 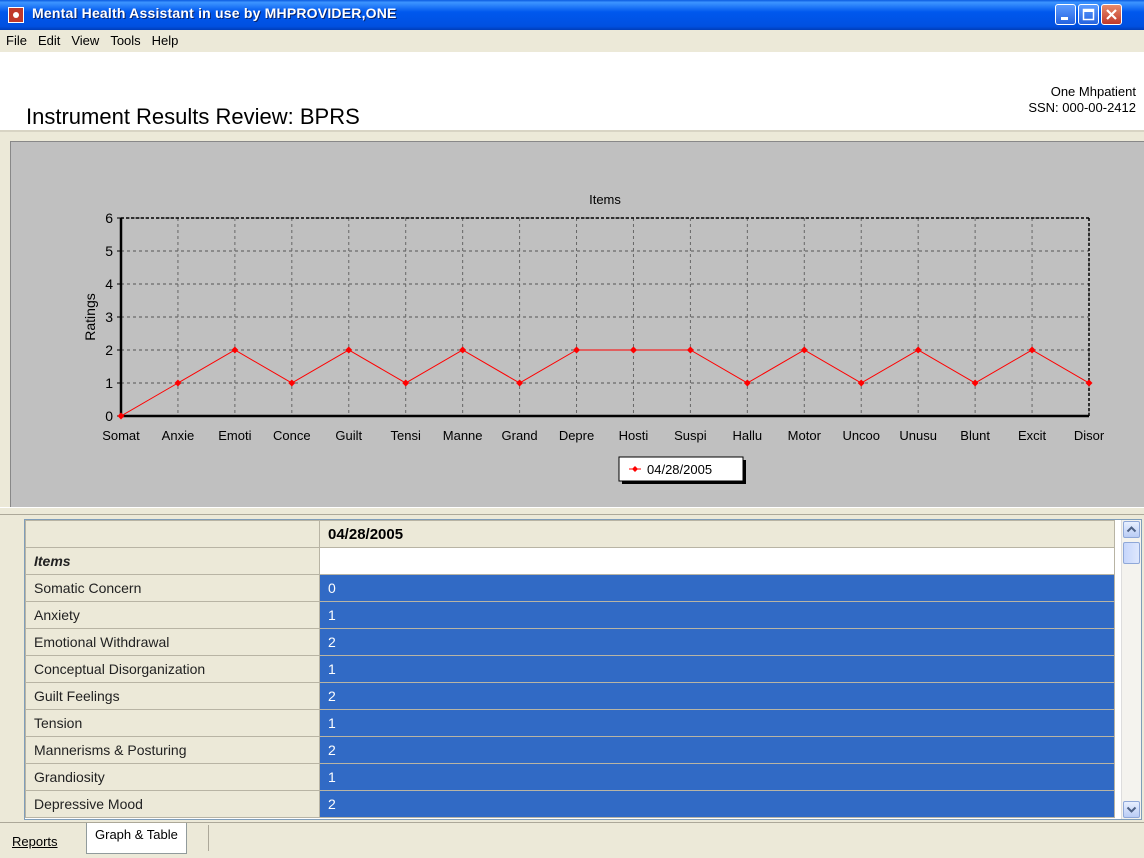 What do you see at coordinates (1089, 435) in the screenshot?
I see `x-tick-label: Disor` at bounding box center [1089, 435].